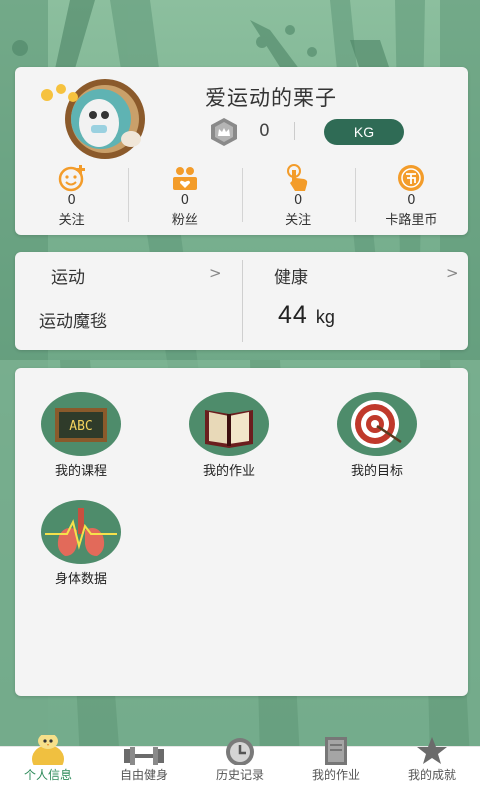 This screenshot has width=480, height=800. What do you see at coordinates (47, 775) in the screenshot?
I see `nav-label: 个人信息` at bounding box center [47, 775].